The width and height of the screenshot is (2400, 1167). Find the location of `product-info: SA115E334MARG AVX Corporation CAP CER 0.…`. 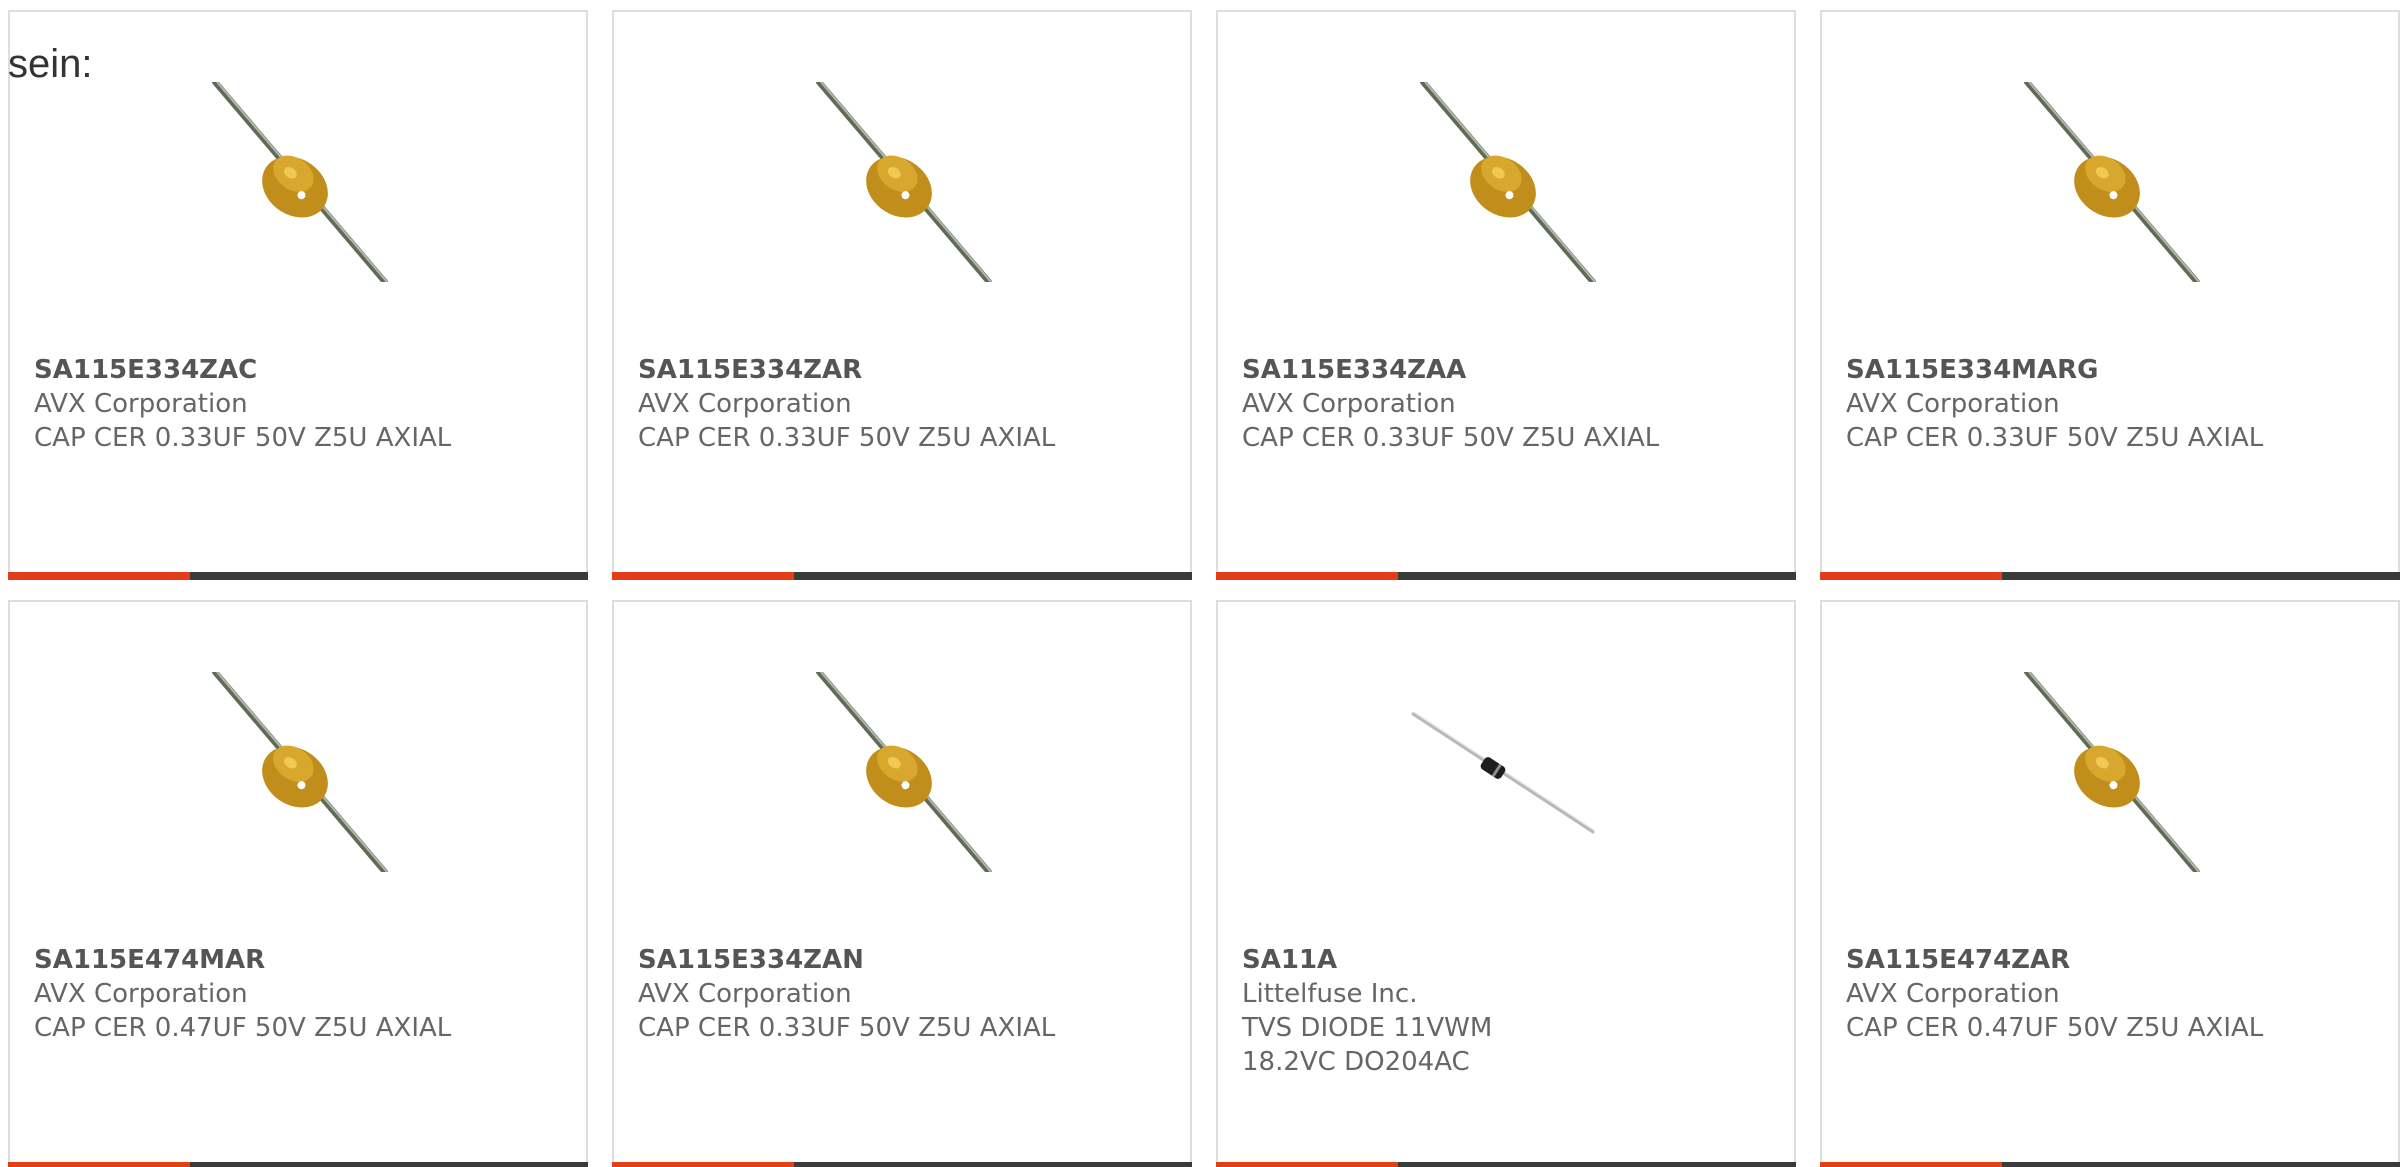

product-info: SA115E334MARG AVX Corporation CAP CER 0.… is located at coordinates (2111, 404).